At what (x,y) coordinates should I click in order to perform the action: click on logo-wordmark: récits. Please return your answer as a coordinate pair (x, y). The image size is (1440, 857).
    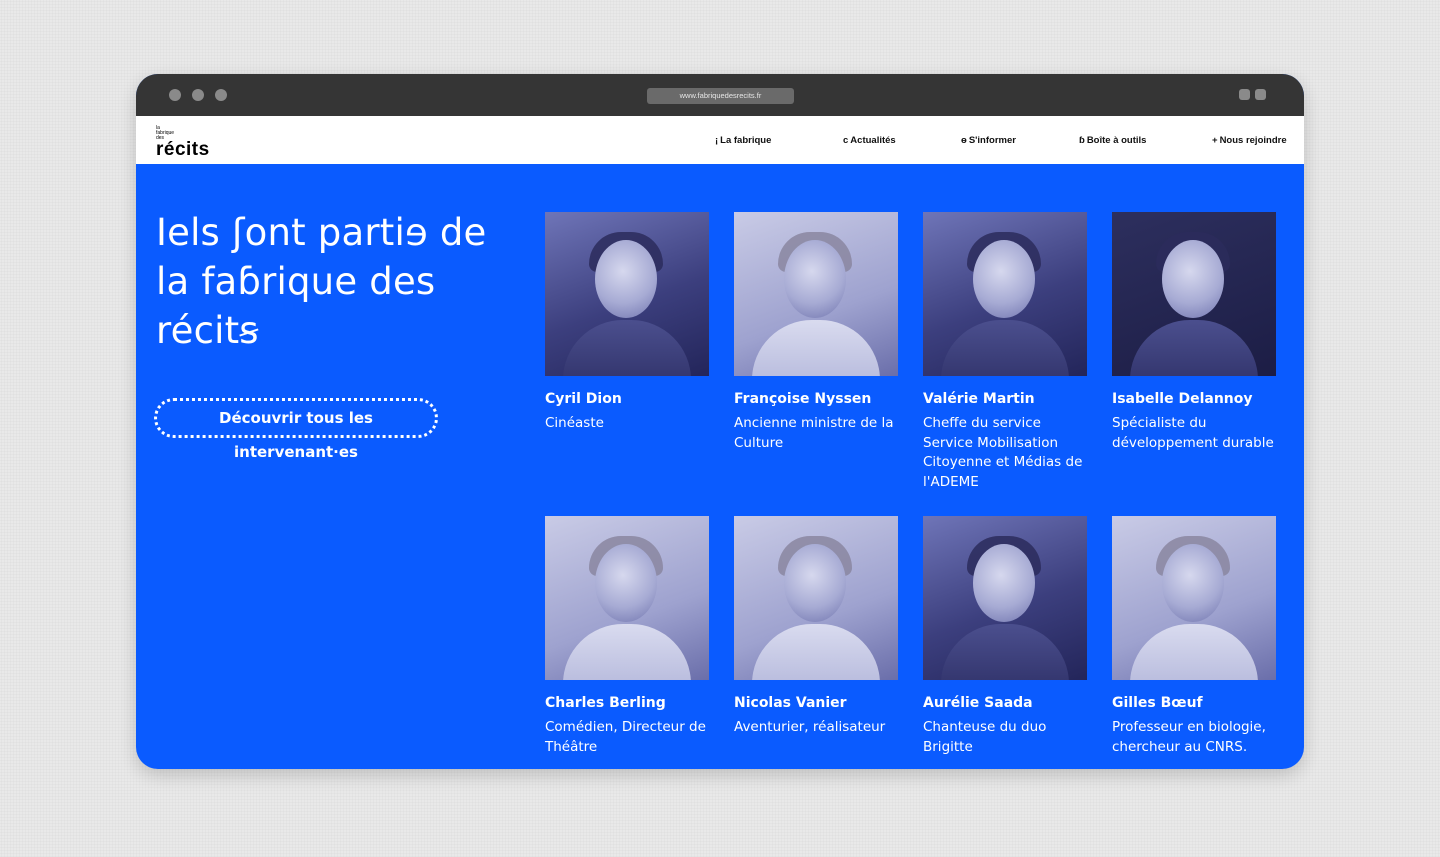
    Looking at the image, I should click on (183, 149).